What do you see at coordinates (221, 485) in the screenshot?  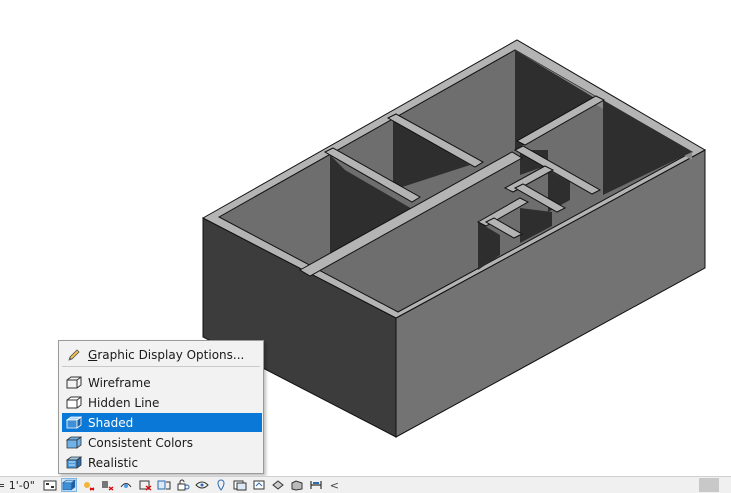 I see `reveal-hidden-icon` at bounding box center [221, 485].